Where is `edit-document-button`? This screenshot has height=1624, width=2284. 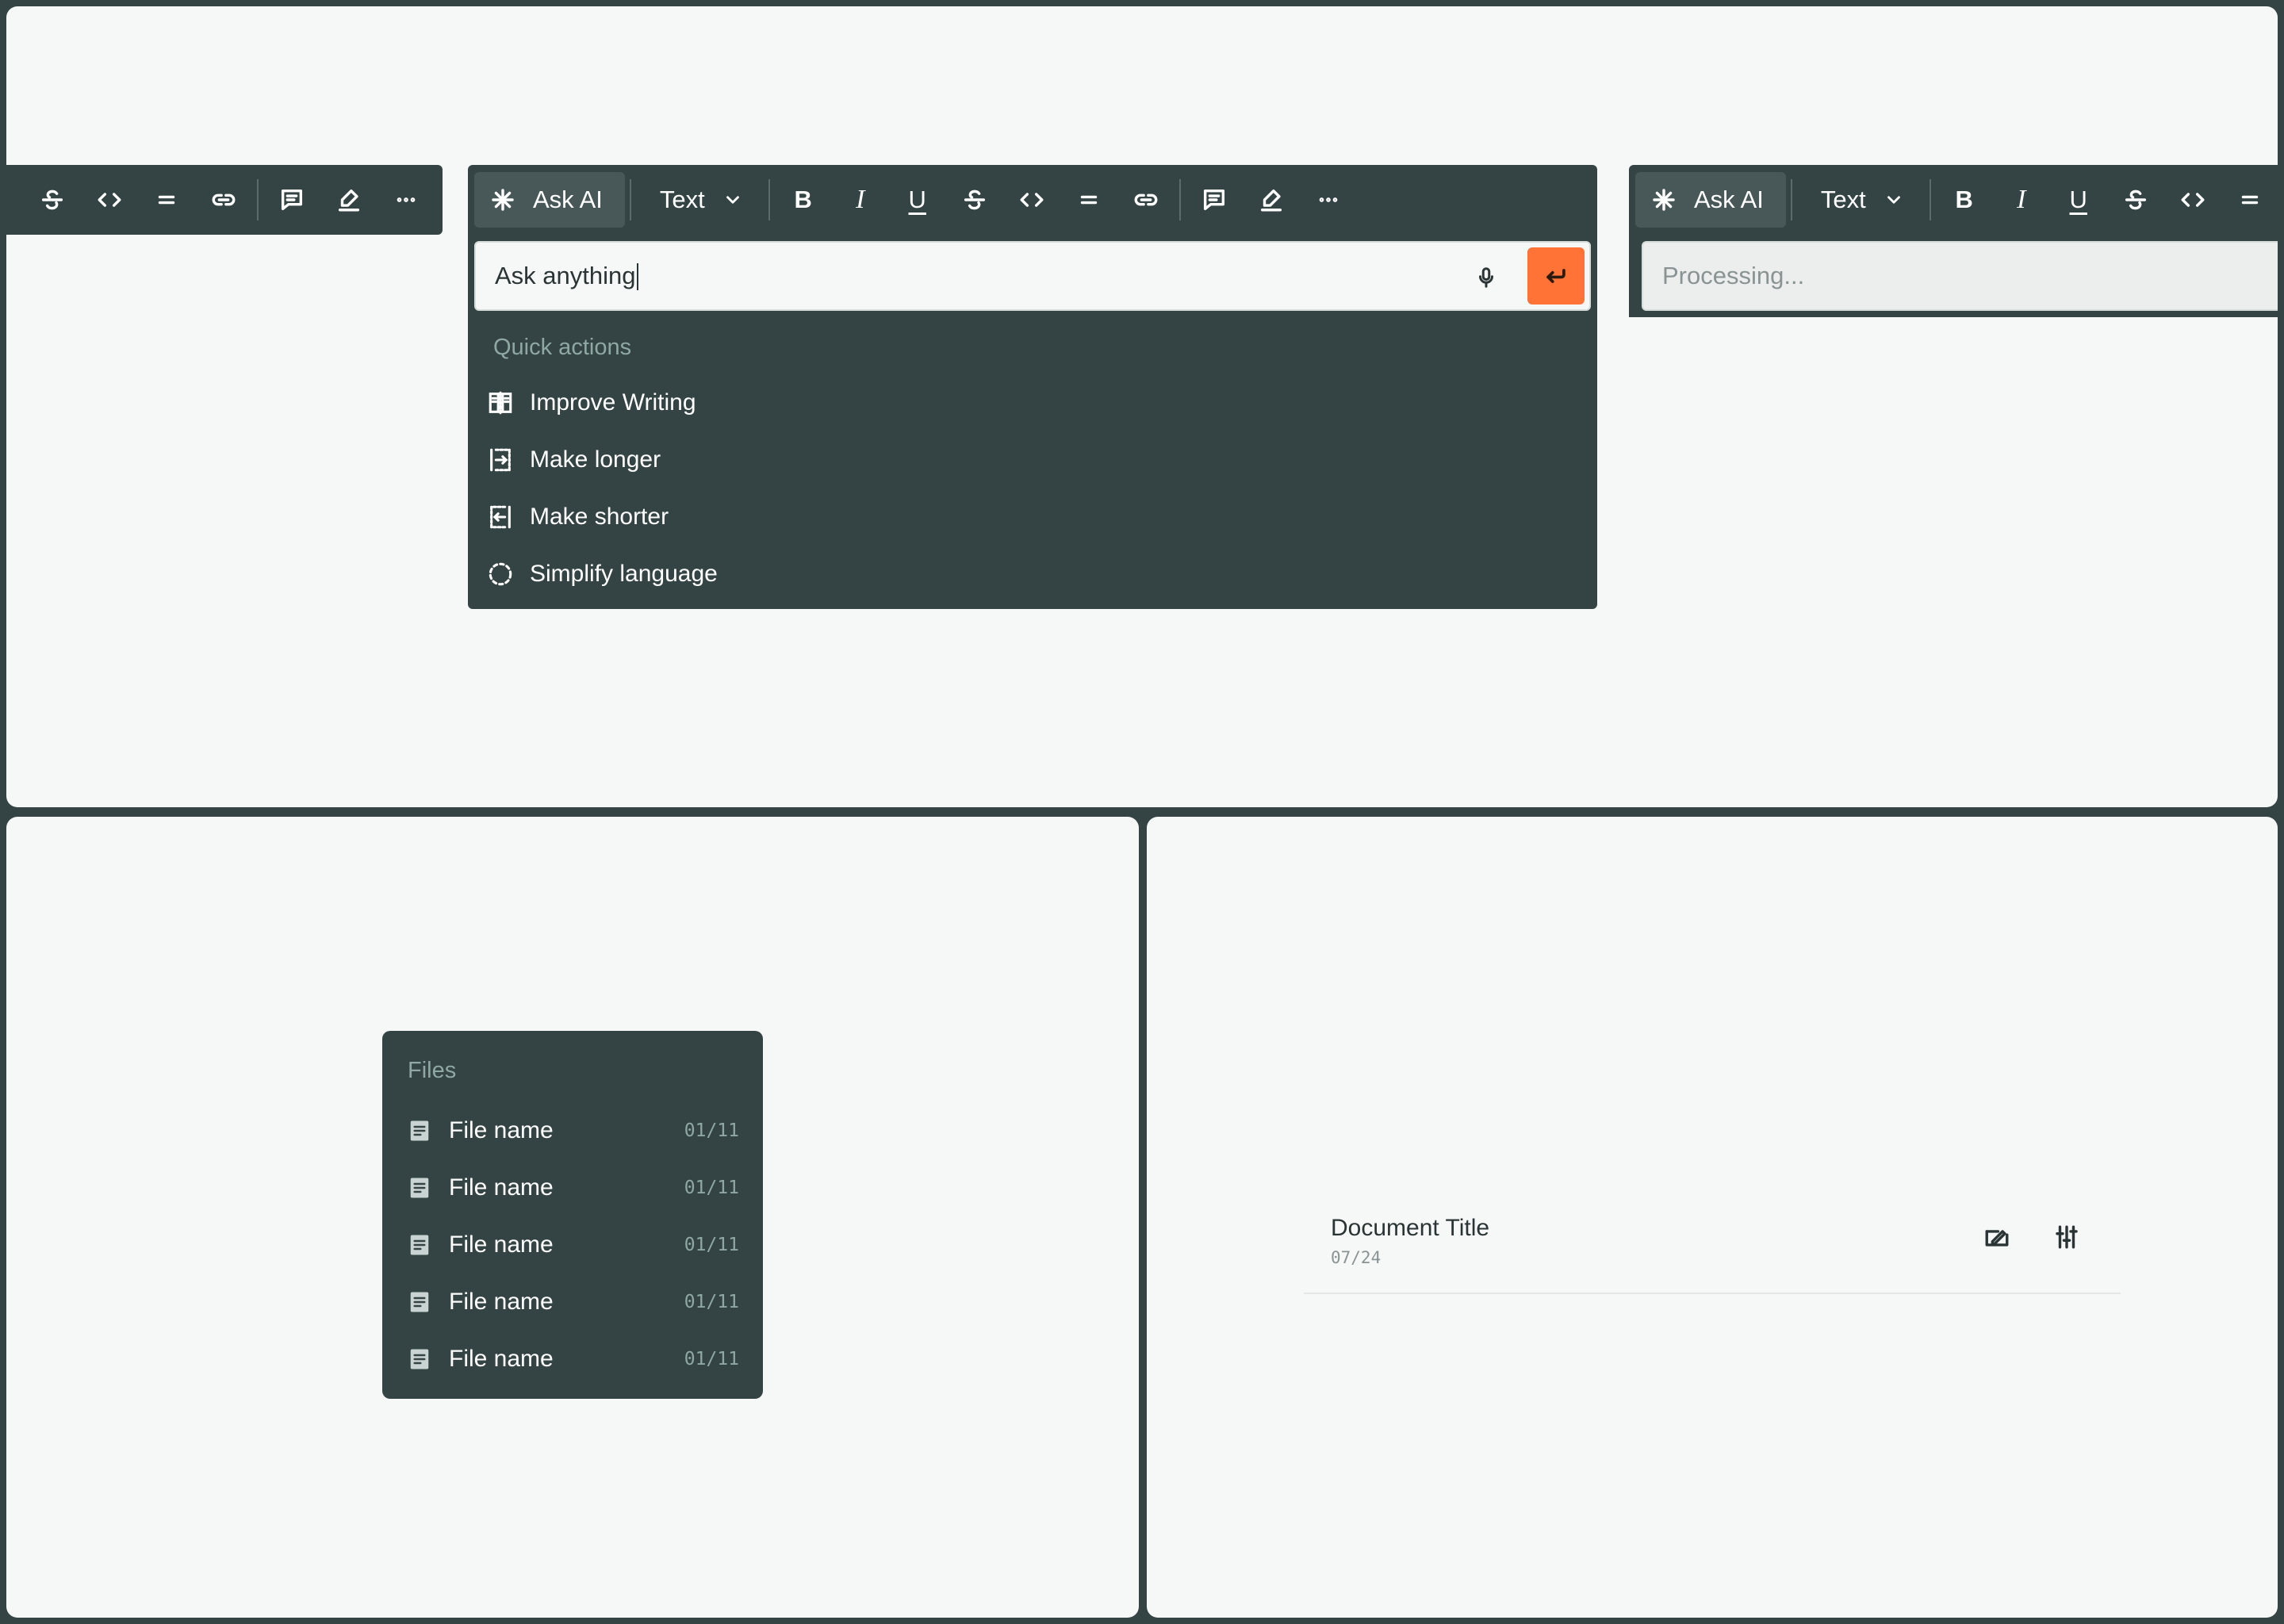
edit-document-button is located at coordinates (1996, 1237).